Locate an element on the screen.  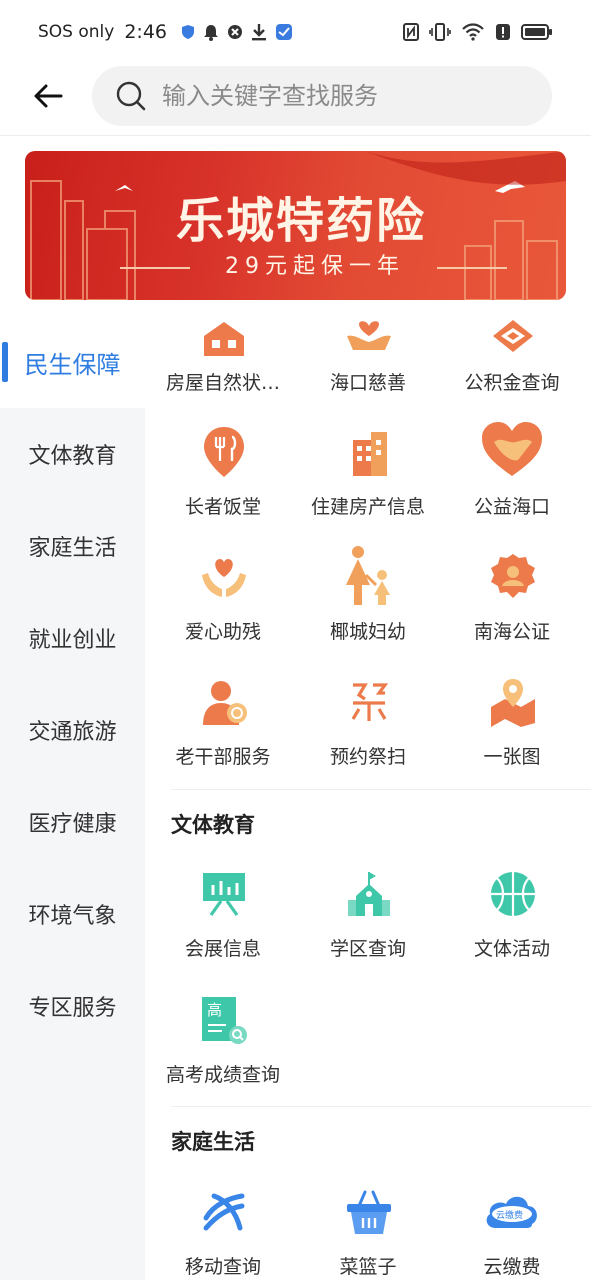
promo-banner: 乐城特药险 29元起保一年 is located at coordinates (295, 225).